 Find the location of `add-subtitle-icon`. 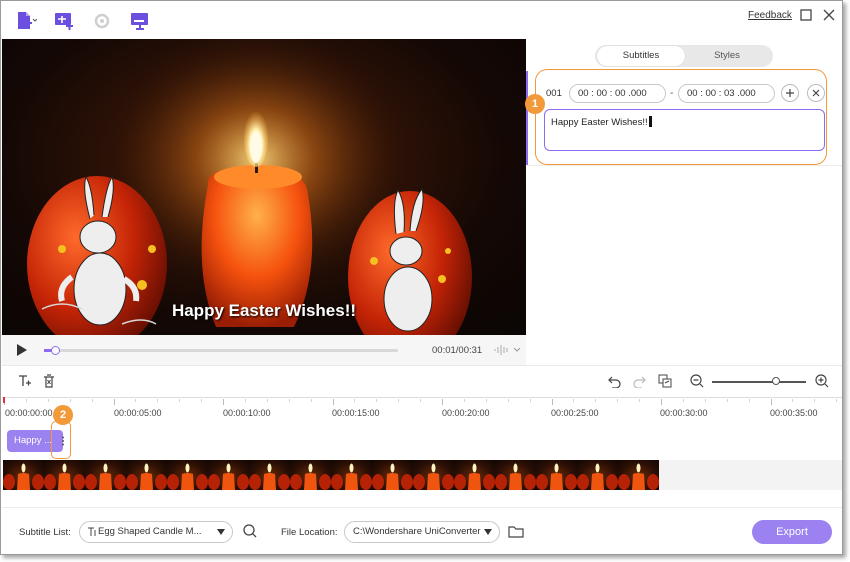

add-subtitle-icon is located at coordinates (64, 21).